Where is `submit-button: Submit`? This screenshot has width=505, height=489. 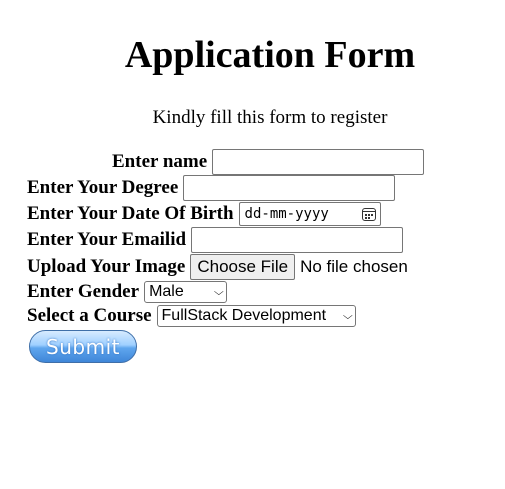
submit-button: Submit is located at coordinates (83, 346).